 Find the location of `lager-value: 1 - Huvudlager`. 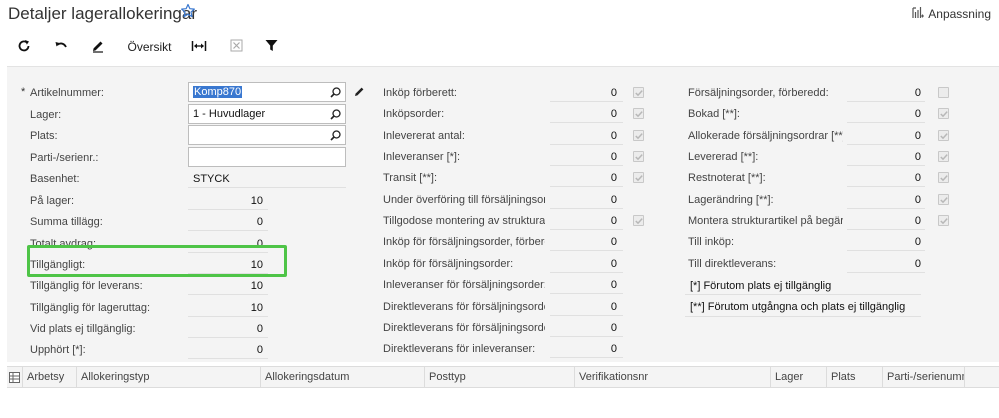

lager-value: 1 - Huvudlager is located at coordinates (229, 114).